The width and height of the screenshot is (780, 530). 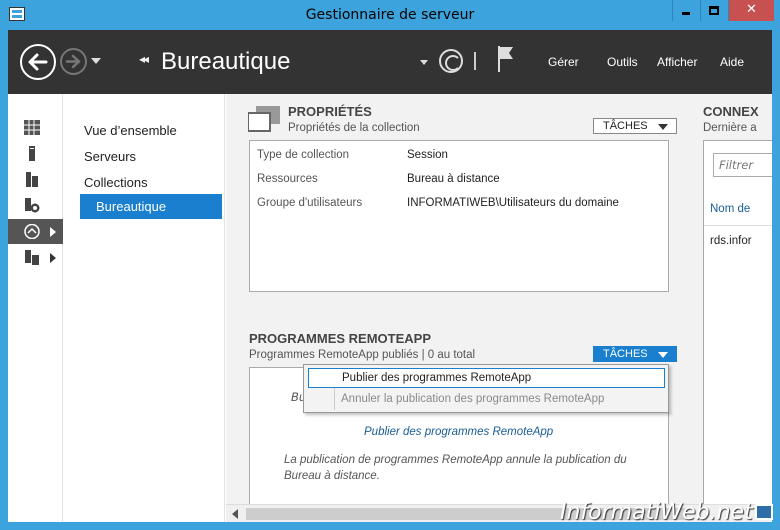 I want to click on publish-remoteapp-link: Publier des programmes RemoteApp, so click(x=458, y=432).